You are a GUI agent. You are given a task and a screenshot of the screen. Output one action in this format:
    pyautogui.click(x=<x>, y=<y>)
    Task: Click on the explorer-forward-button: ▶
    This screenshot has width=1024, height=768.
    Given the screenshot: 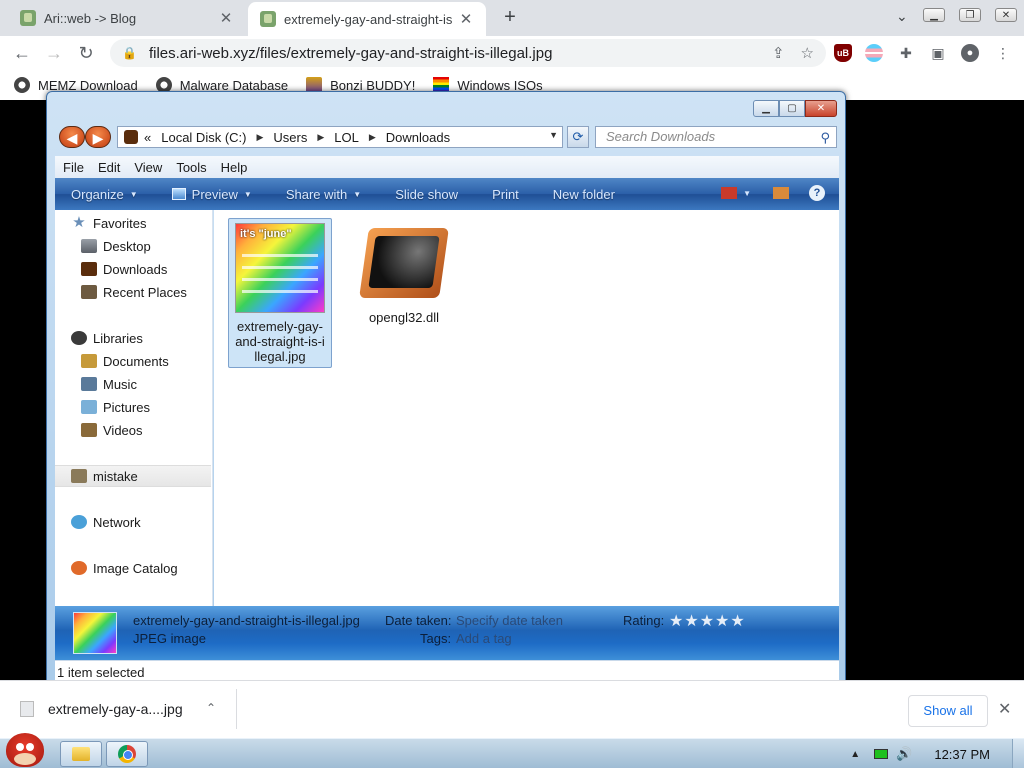 What is the action you would take?
    pyautogui.click(x=98, y=137)
    